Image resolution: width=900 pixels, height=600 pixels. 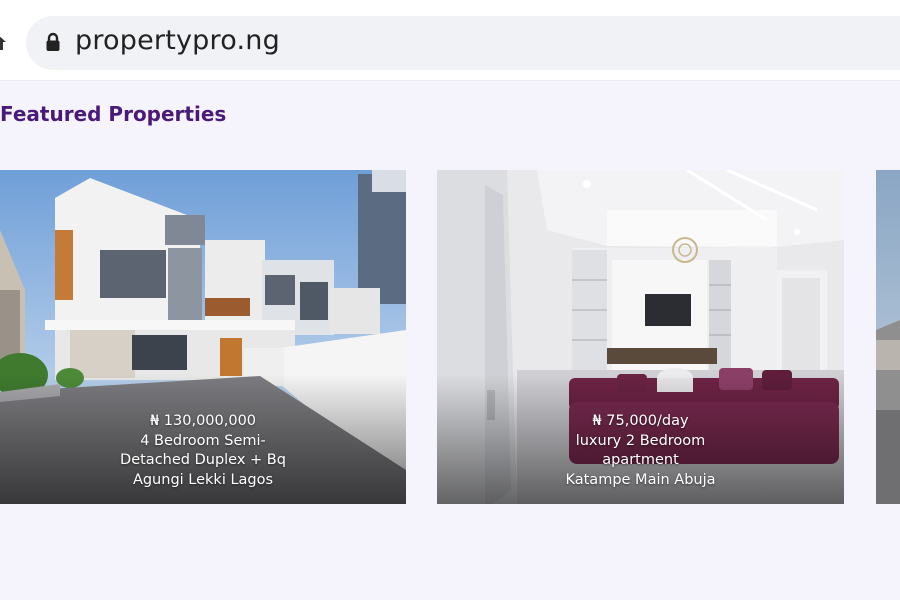 I want to click on listing-location: Katampe Main Abuja, so click(x=640, y=479).